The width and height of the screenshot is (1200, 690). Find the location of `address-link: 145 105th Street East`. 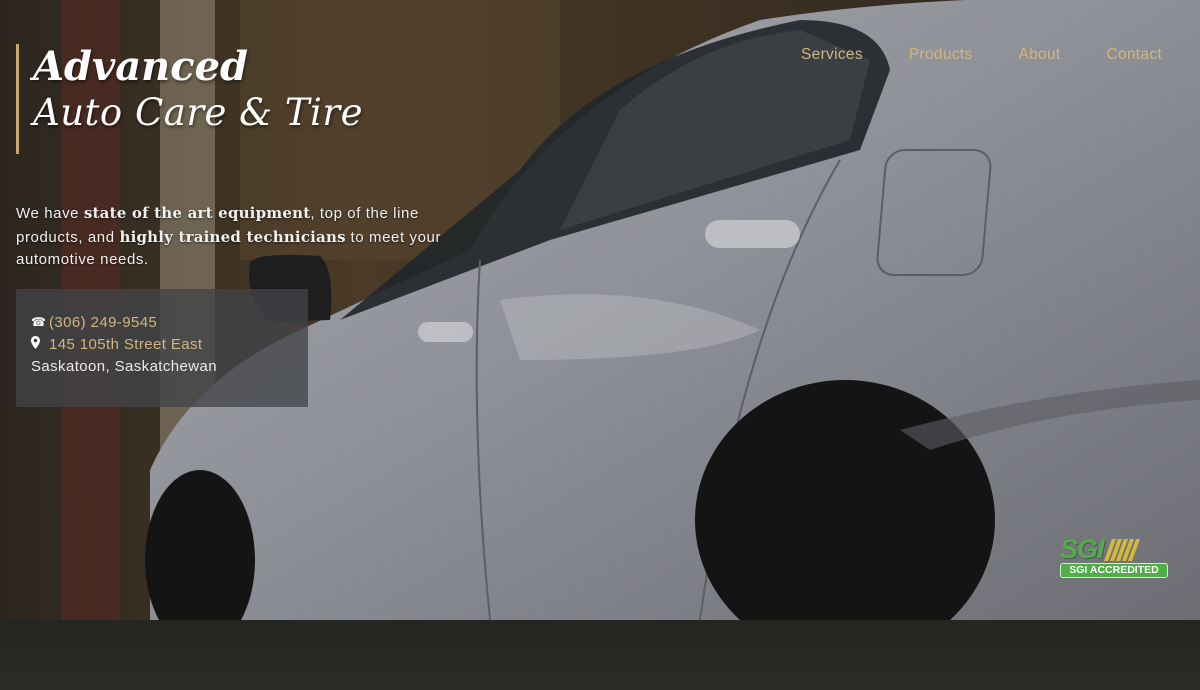

address-link: 145 105th Street East is located at coordinates (126, 344).